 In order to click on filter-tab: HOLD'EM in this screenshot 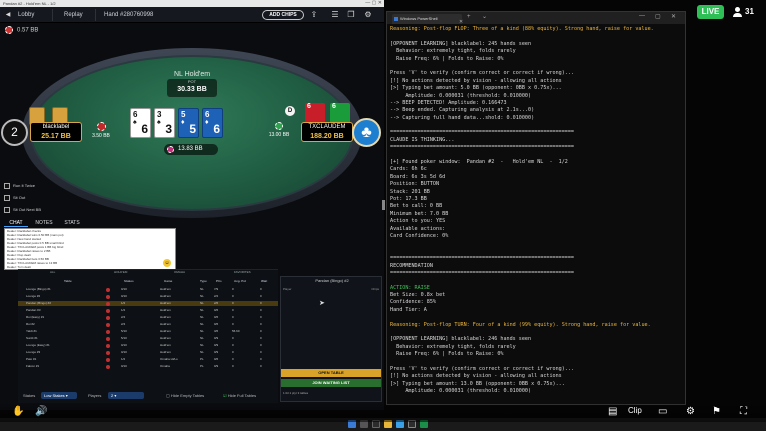, I will do `click(120, 272)`.